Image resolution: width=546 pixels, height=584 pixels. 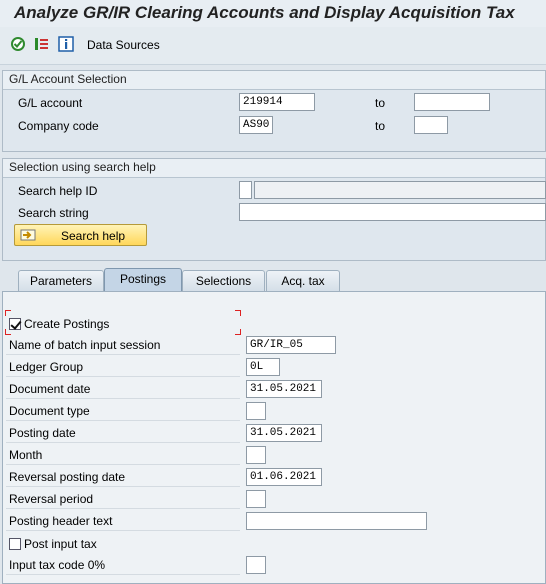 I want to click on application-toolbar: Data Sources, so click(x=273, y=46).